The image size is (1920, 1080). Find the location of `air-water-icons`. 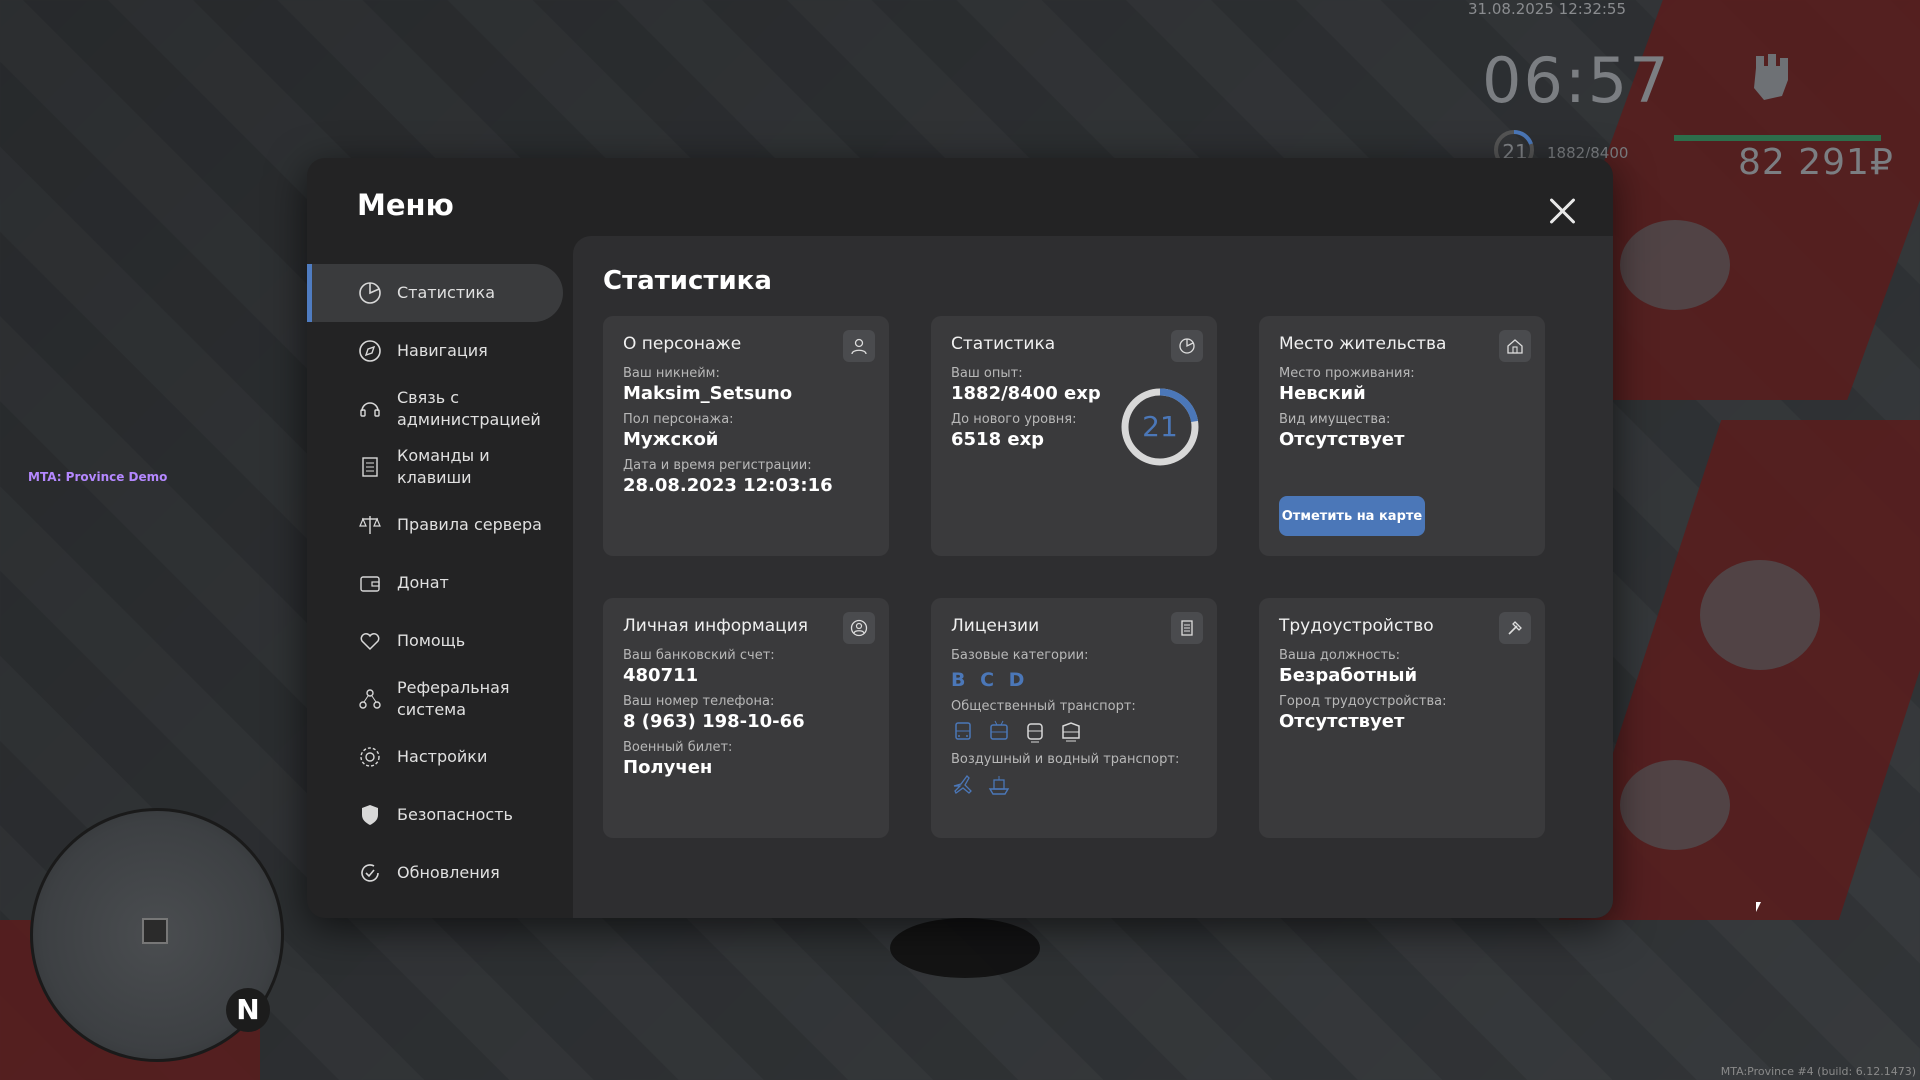

air-water-icons is located at coordinates (1074, 785).